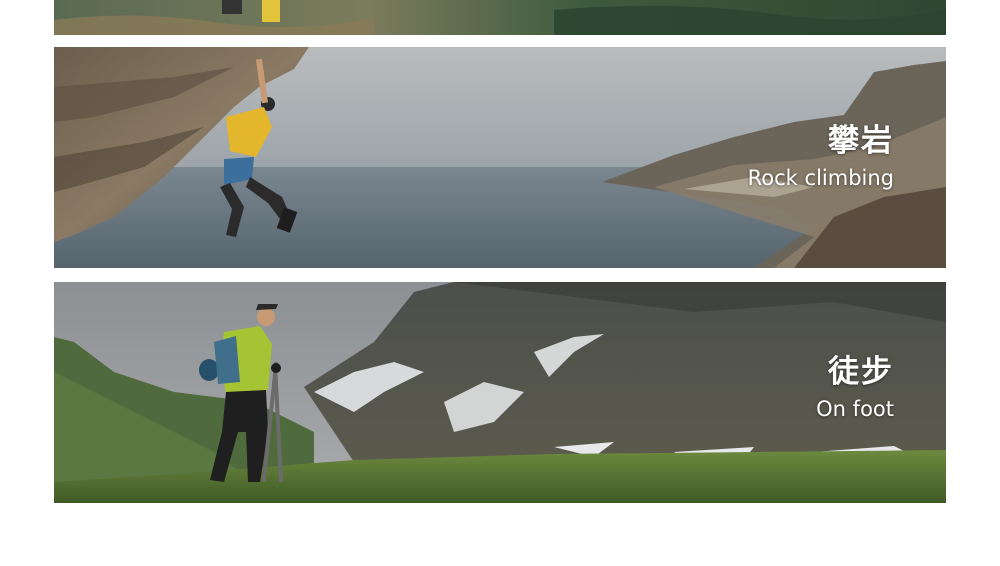 The height and width of the screenshot is (566, 1000). I want to click on rock-climbing-title-cn: 攀岩, so click(861, 141).